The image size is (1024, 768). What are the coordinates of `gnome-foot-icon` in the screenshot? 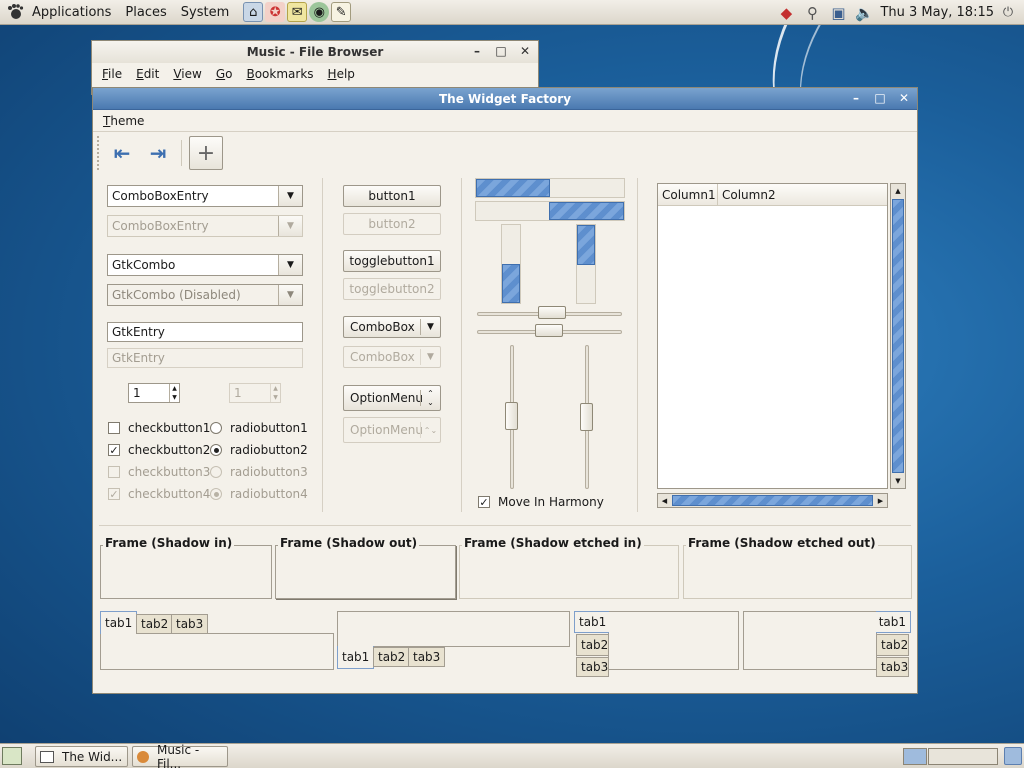 It's located at (15, 12).